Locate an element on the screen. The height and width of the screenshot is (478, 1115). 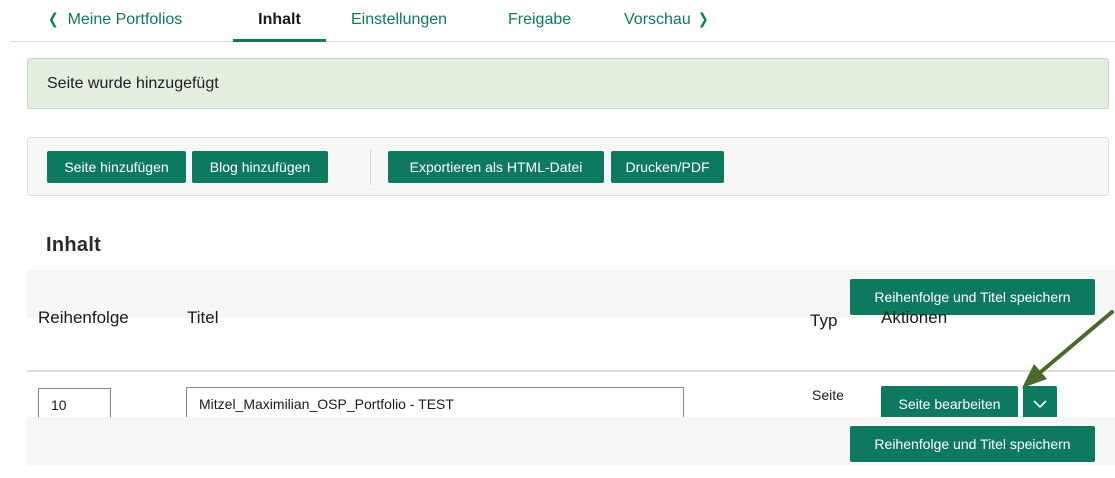
table-header-divider is located at coordinates (571, 371).